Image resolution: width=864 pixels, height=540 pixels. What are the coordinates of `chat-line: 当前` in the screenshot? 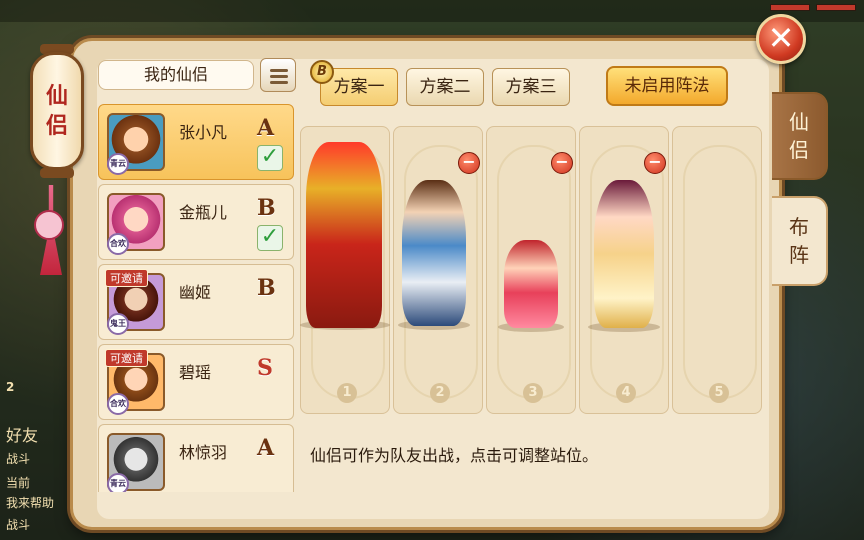 It's located at (18, 483).